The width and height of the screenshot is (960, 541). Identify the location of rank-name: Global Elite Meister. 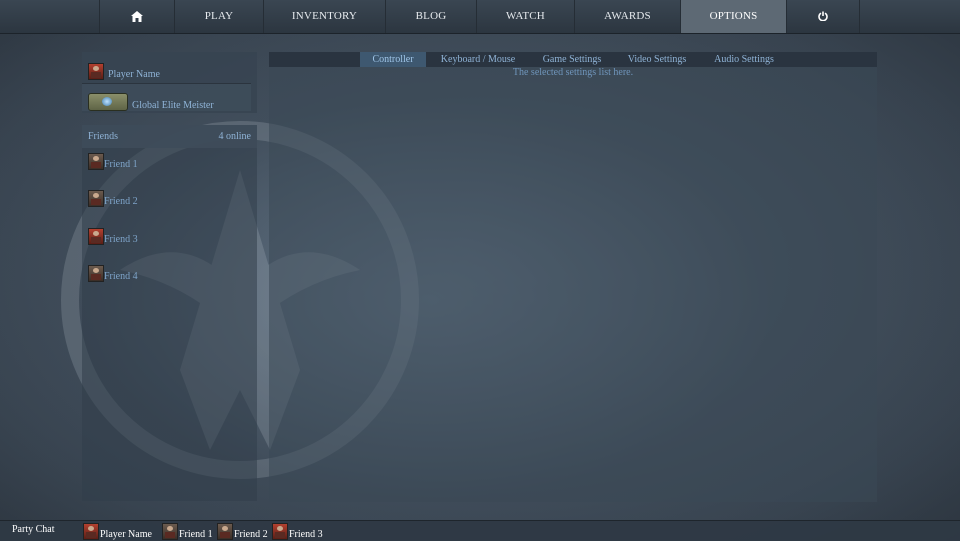
(173, 105).